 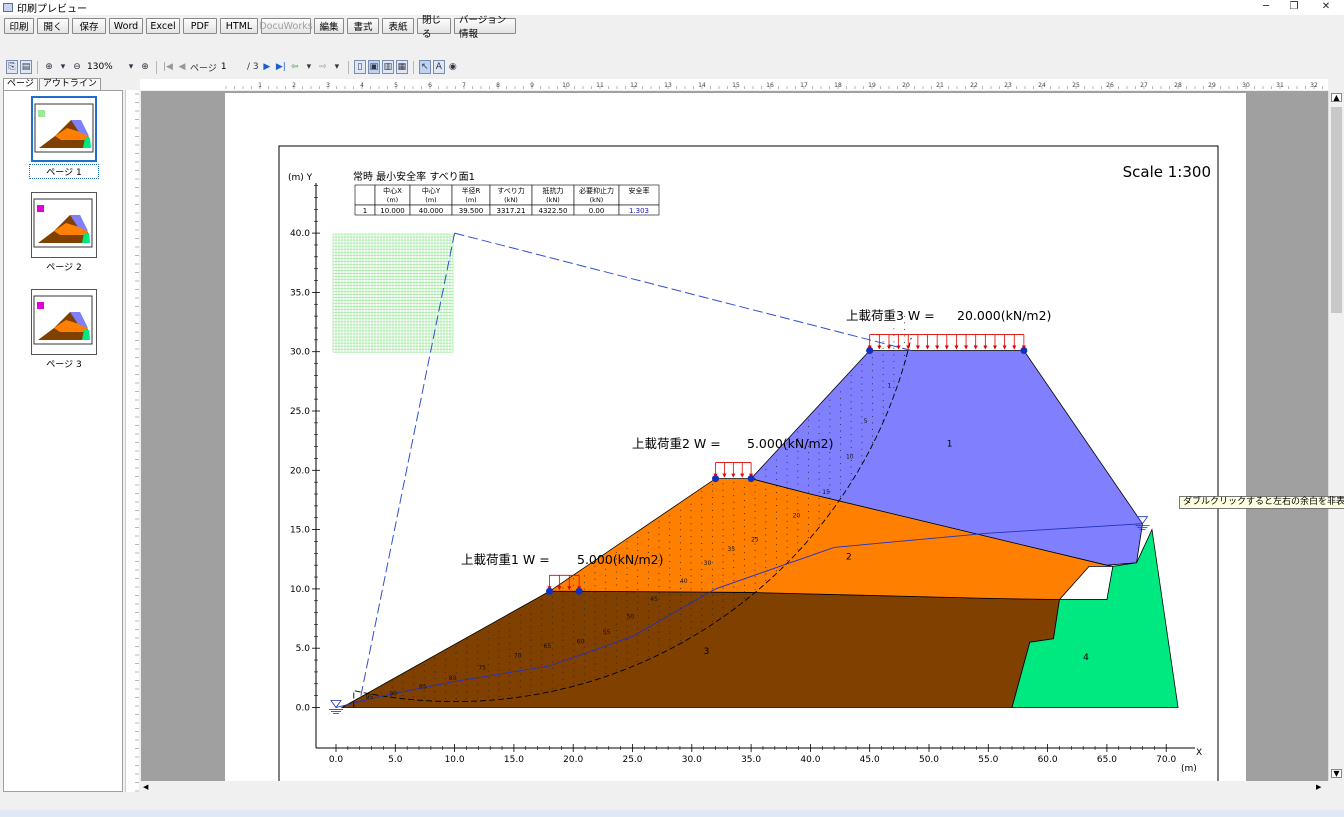 What do you see at coordinates (77, 67) in the screenshot?
I see `zoom-out-icon: ⊖` at bounding box center [77, 67].